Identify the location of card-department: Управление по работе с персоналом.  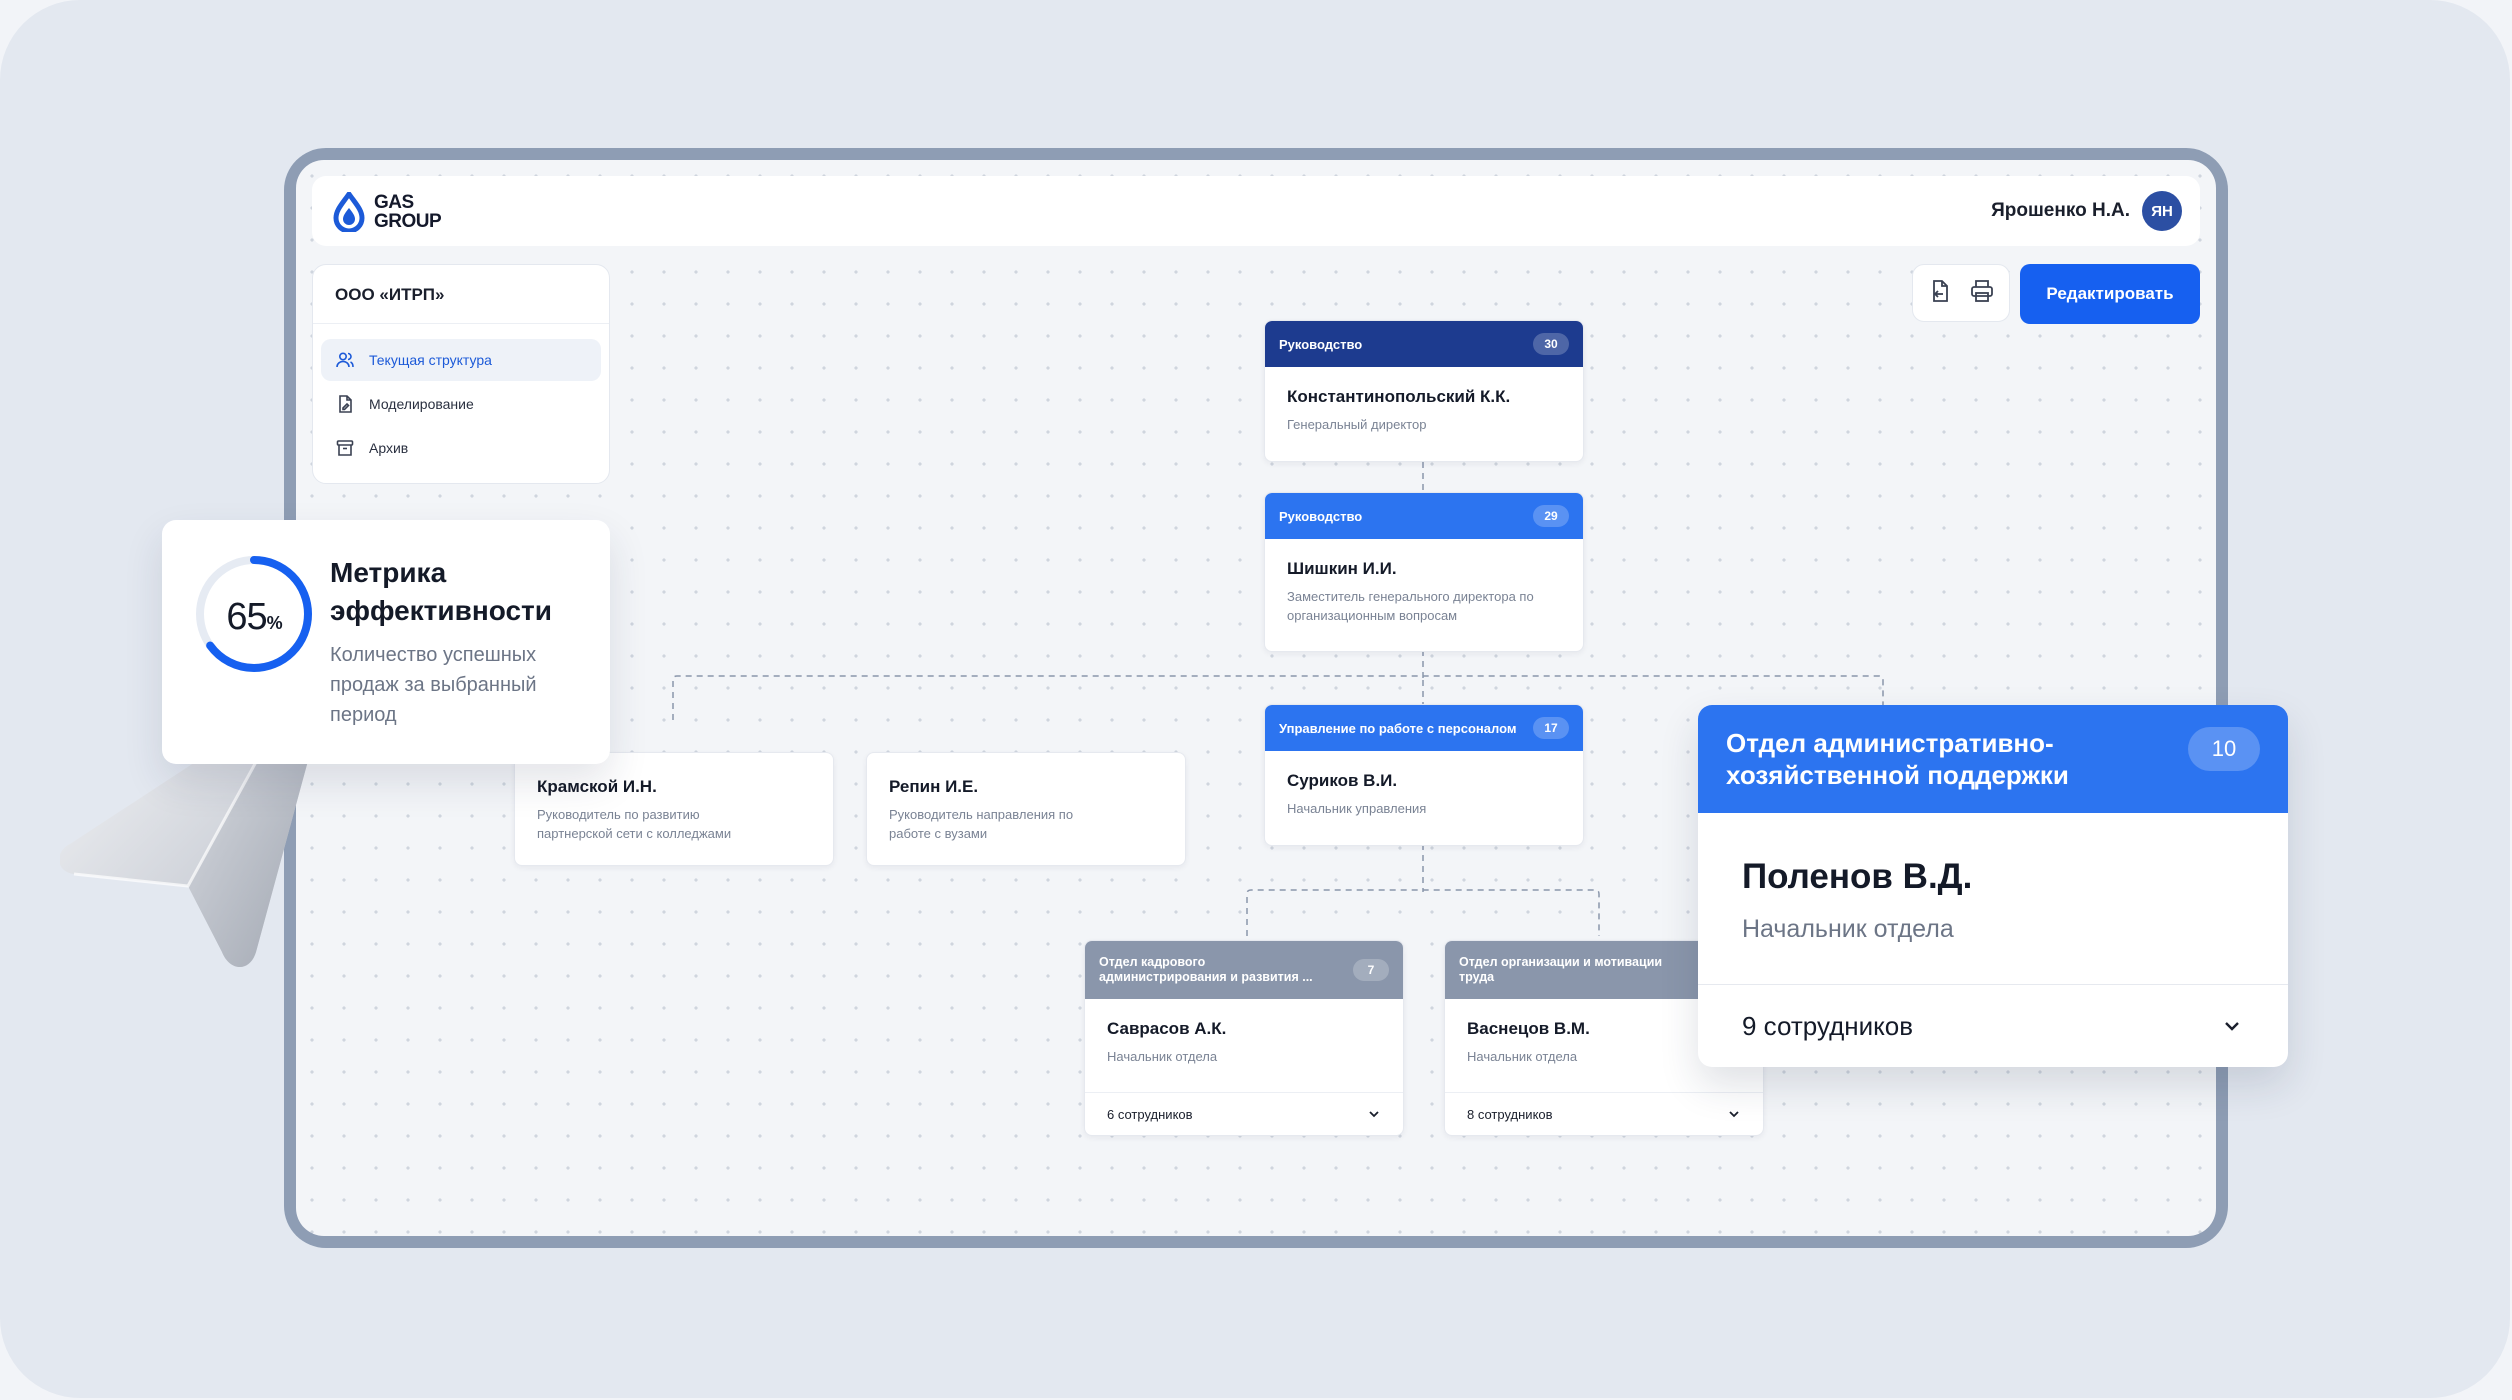
(1398, 728).